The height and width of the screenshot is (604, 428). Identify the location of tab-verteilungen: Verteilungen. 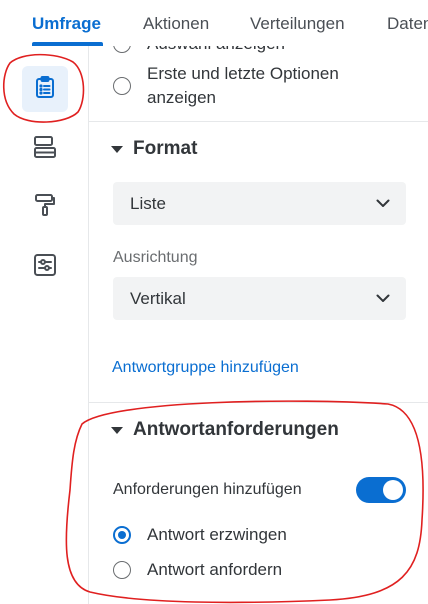
(297, 24).